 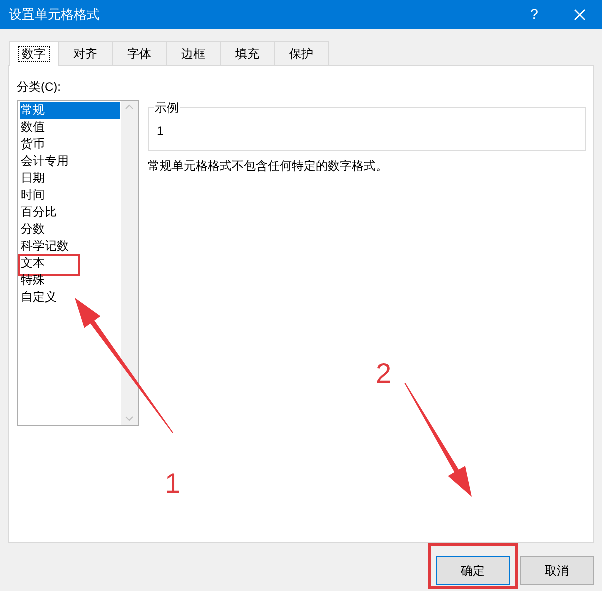 What do you see at coordinates (70, 127) in the screenshot?
I see `list-item: 数值` at bounding box center [70, 127].